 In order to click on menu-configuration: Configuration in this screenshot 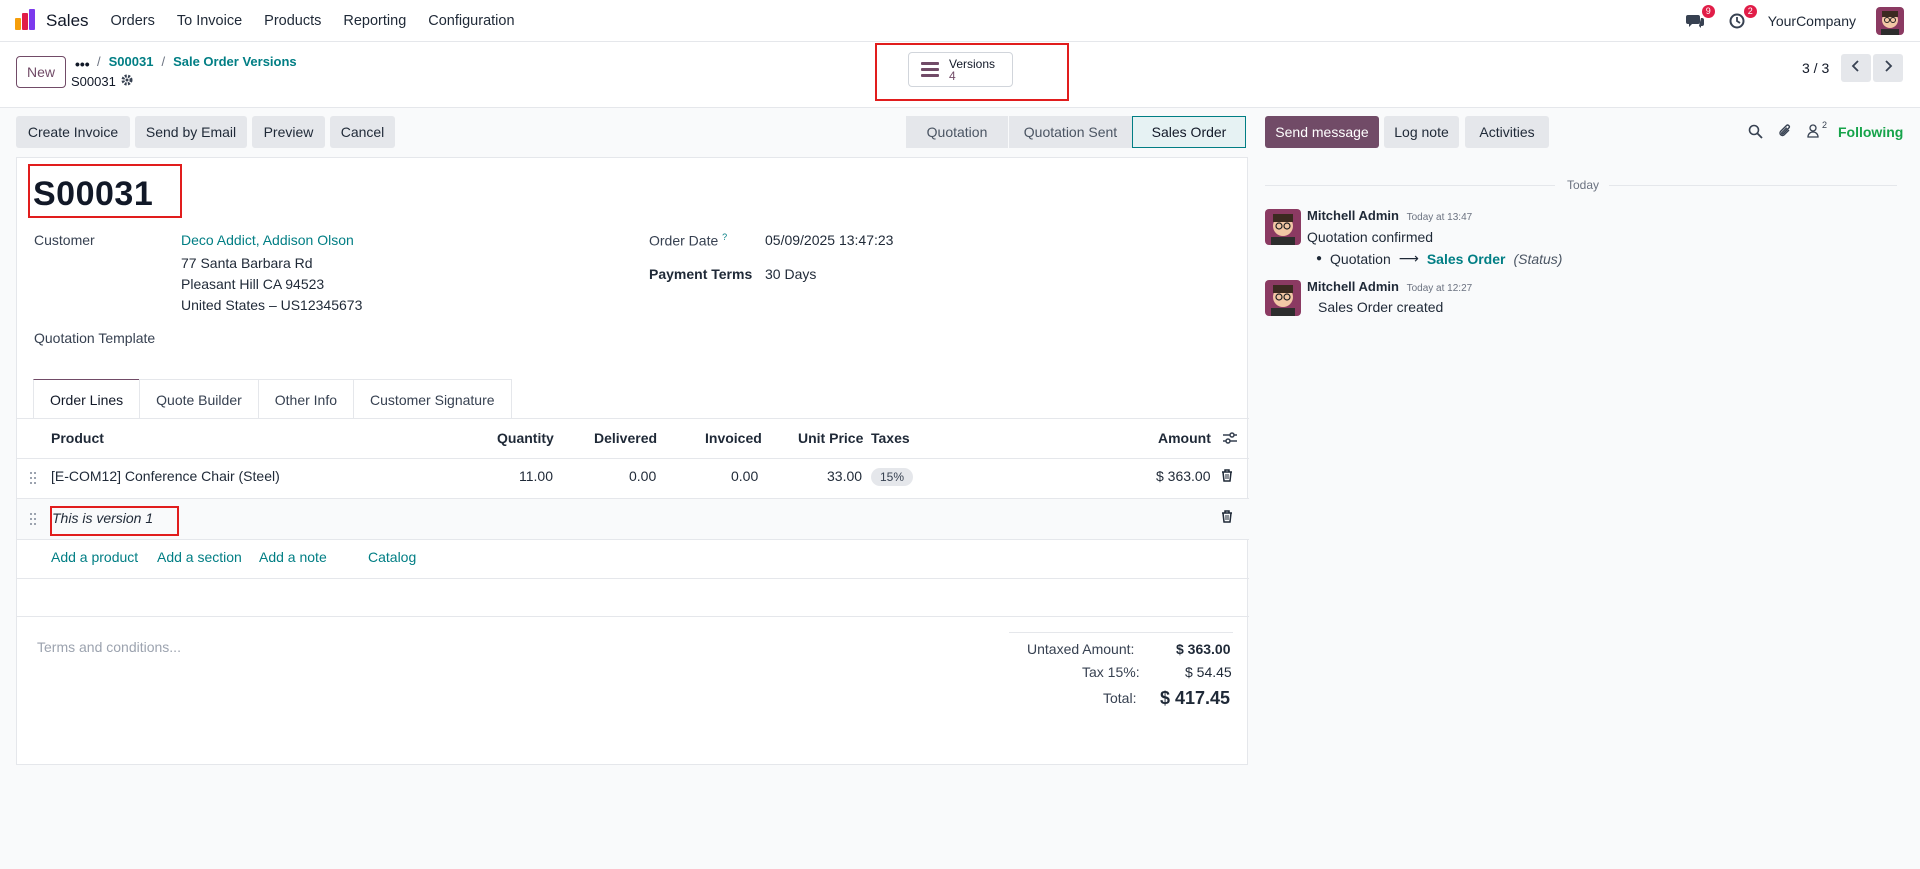, I will do `click(471, 21)`.